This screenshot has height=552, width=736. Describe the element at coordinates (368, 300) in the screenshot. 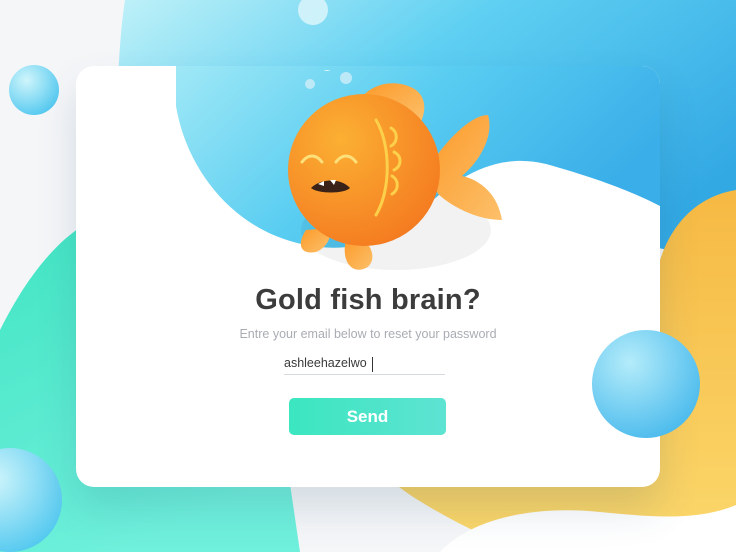

I see `page-title: Gold fish brain?` at that location.